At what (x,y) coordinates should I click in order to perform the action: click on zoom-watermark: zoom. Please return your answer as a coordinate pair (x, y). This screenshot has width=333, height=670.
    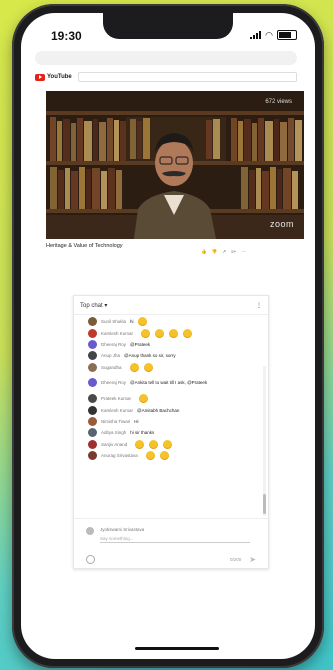
    Looking at the image, I should click on (281, 224).